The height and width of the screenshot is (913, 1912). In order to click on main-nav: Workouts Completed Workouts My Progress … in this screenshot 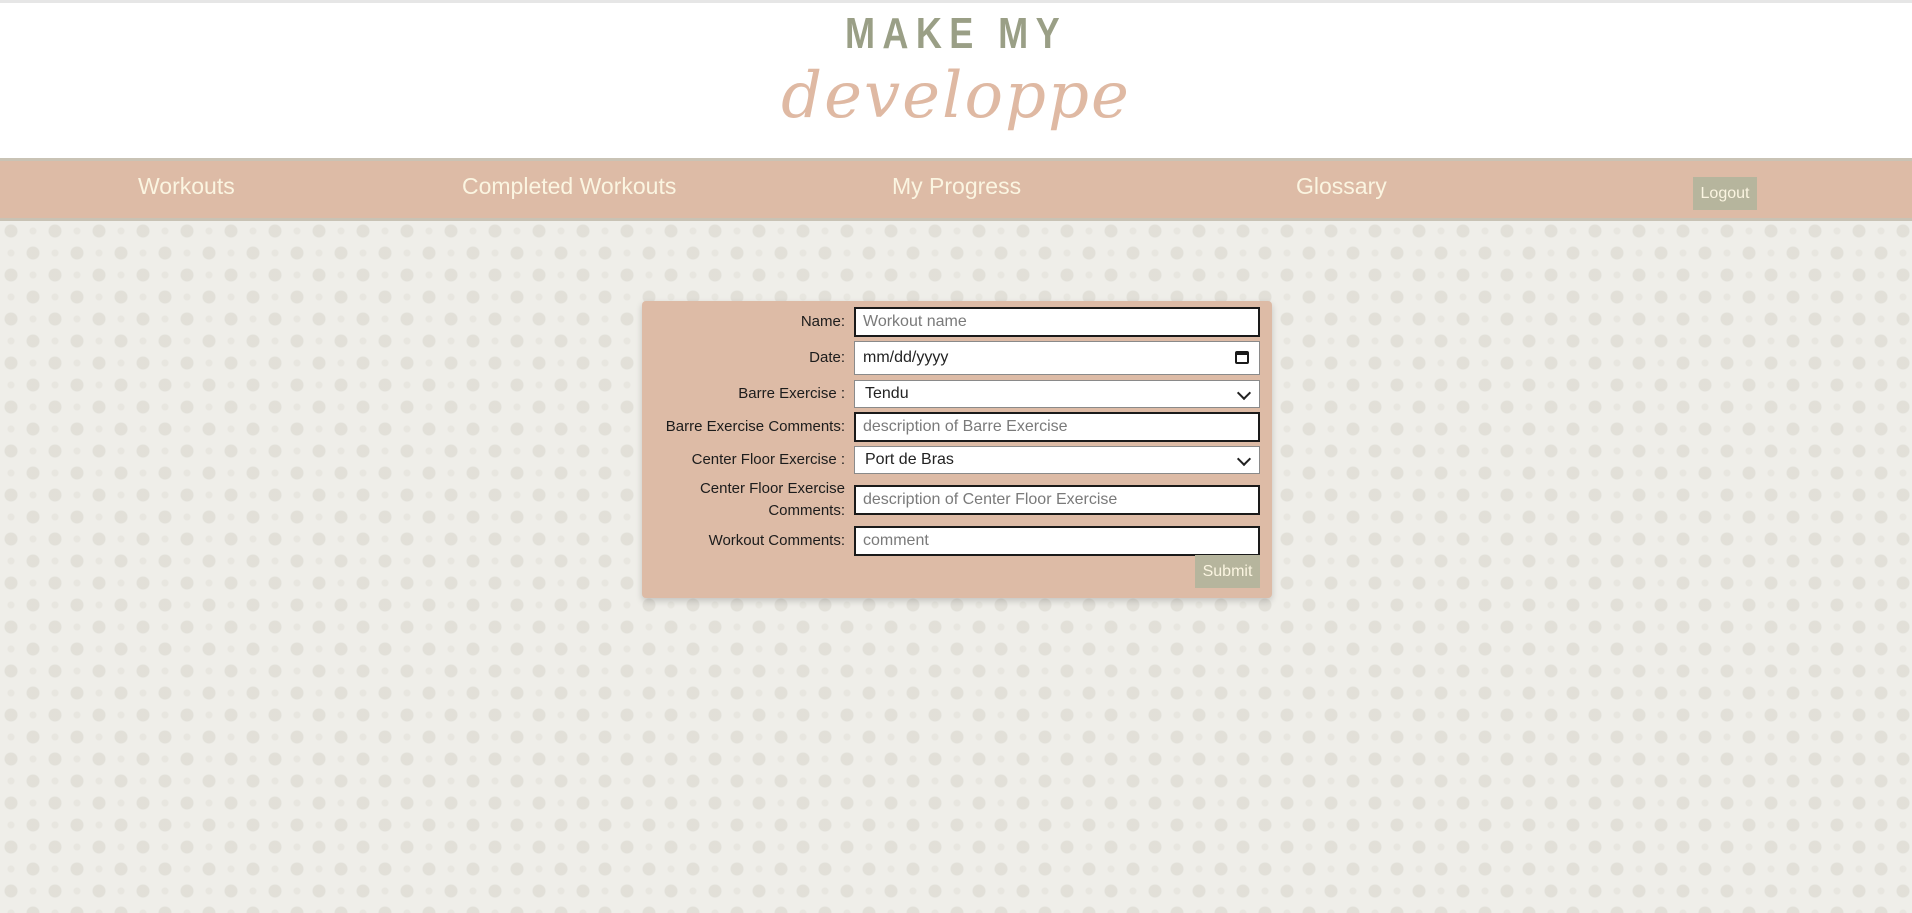, I will do `click(956, 189)`.